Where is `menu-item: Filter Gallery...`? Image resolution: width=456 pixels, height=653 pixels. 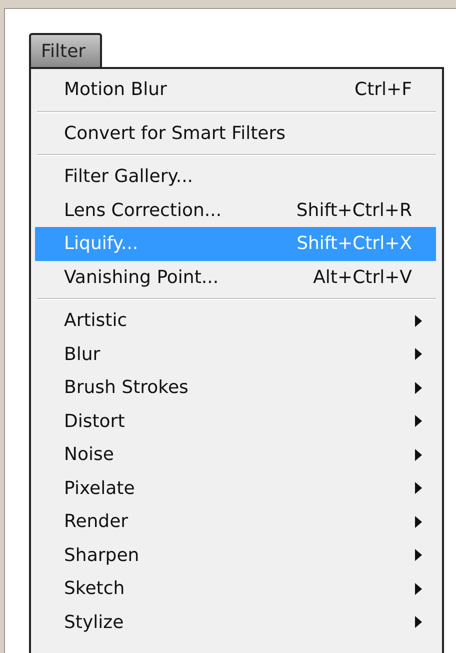
menu-item: Filter Gallery... is located at coordinates (235, 177).